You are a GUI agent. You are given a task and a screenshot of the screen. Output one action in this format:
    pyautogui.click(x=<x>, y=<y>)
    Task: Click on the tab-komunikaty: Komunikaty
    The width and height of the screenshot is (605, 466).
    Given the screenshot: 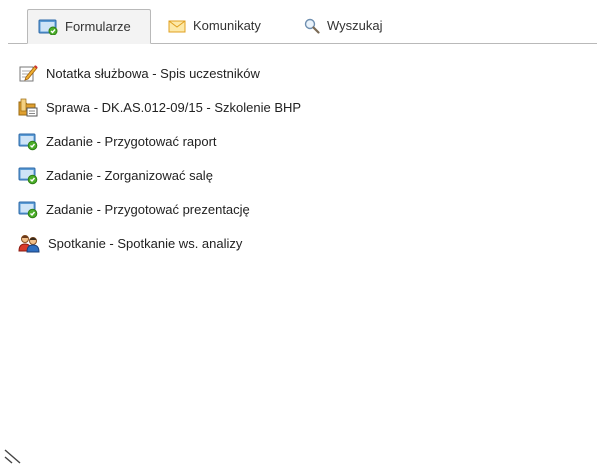 What is the action you would take?
    pyautogui.click(x=214, y=25)
    